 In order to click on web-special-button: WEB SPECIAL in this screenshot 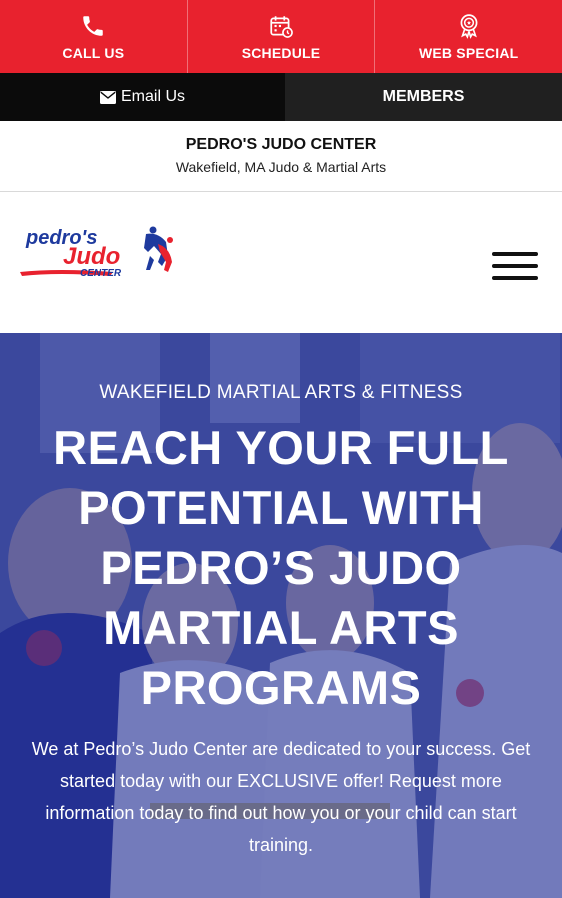, I will do `click(468, 36)`.